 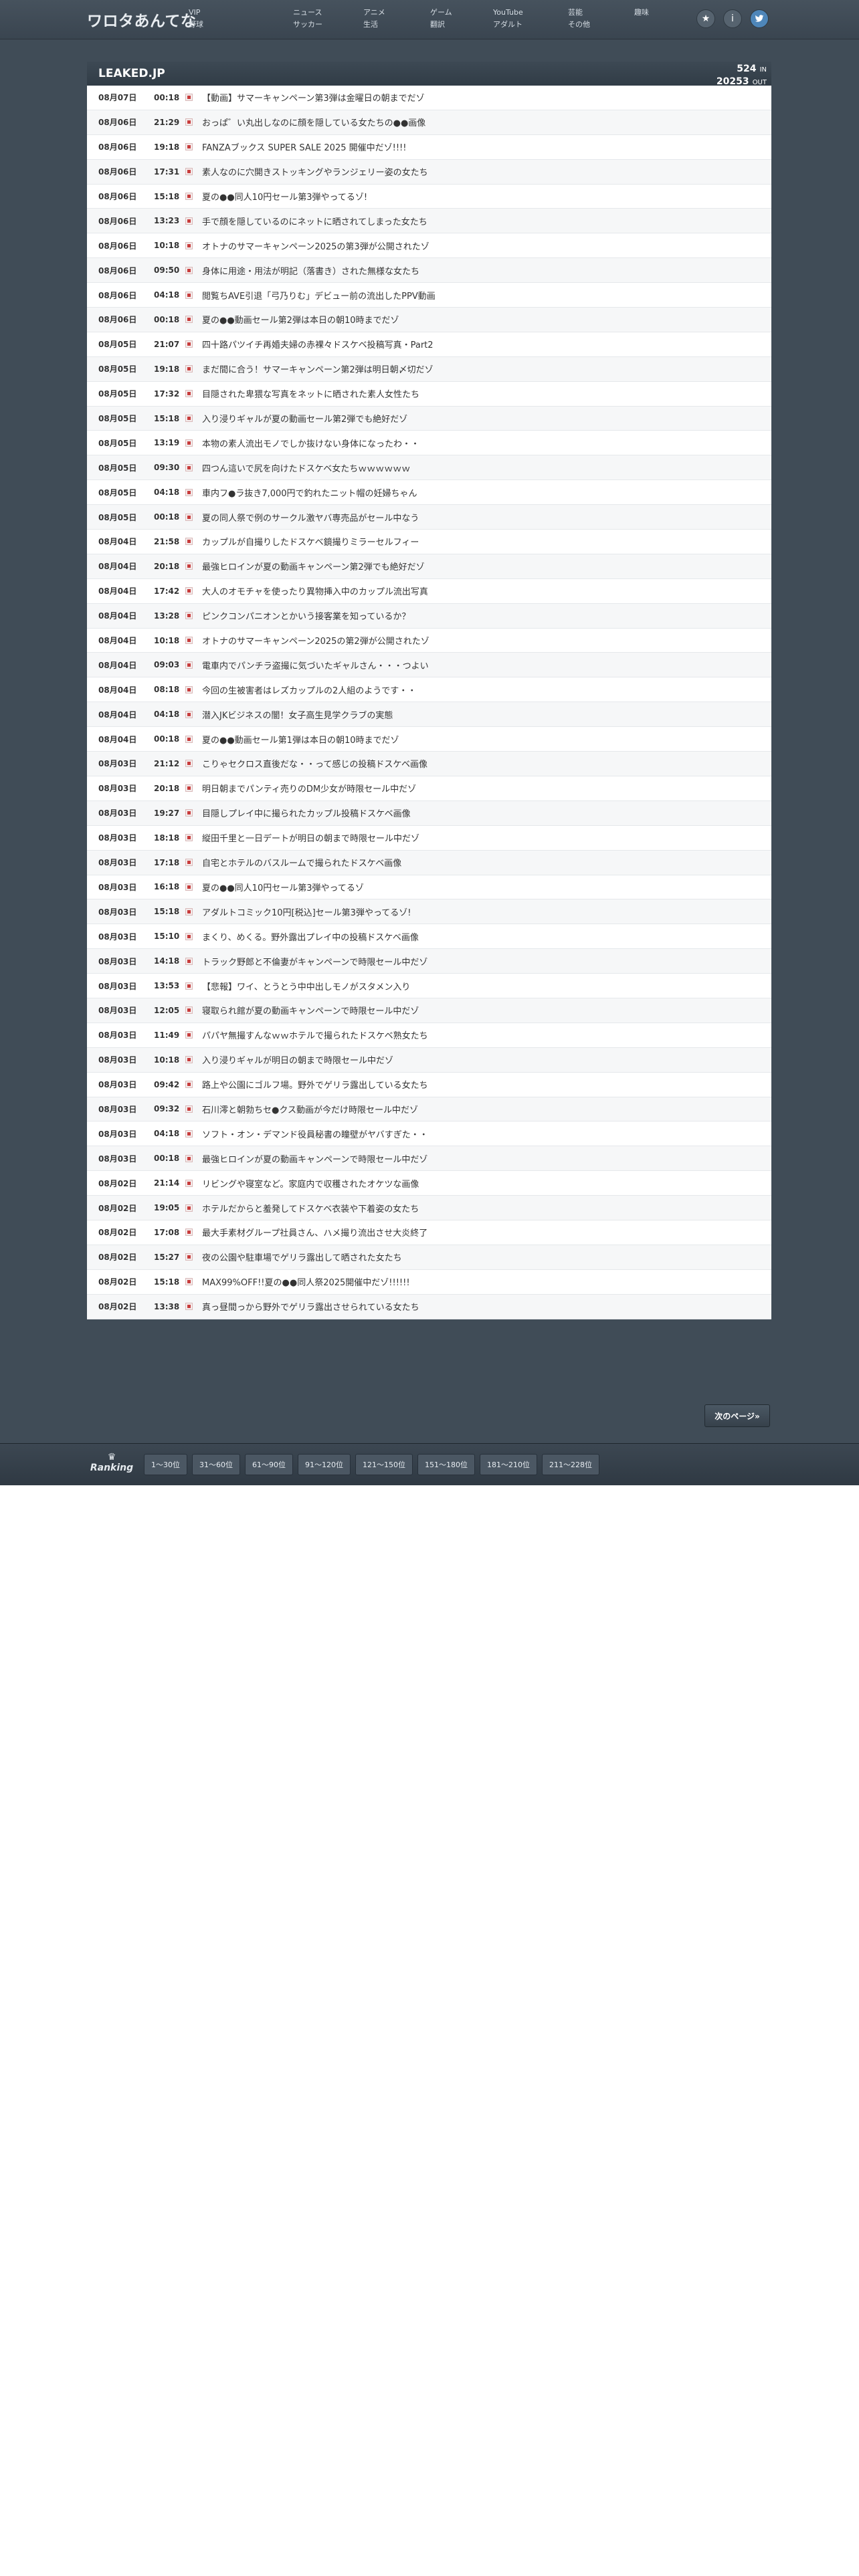 I want to click on article-row: 08月07日 00:18 【動画】サマーキャンペーン第3弾は金曜日の朝までだゾ, so click(x=429, y=98).